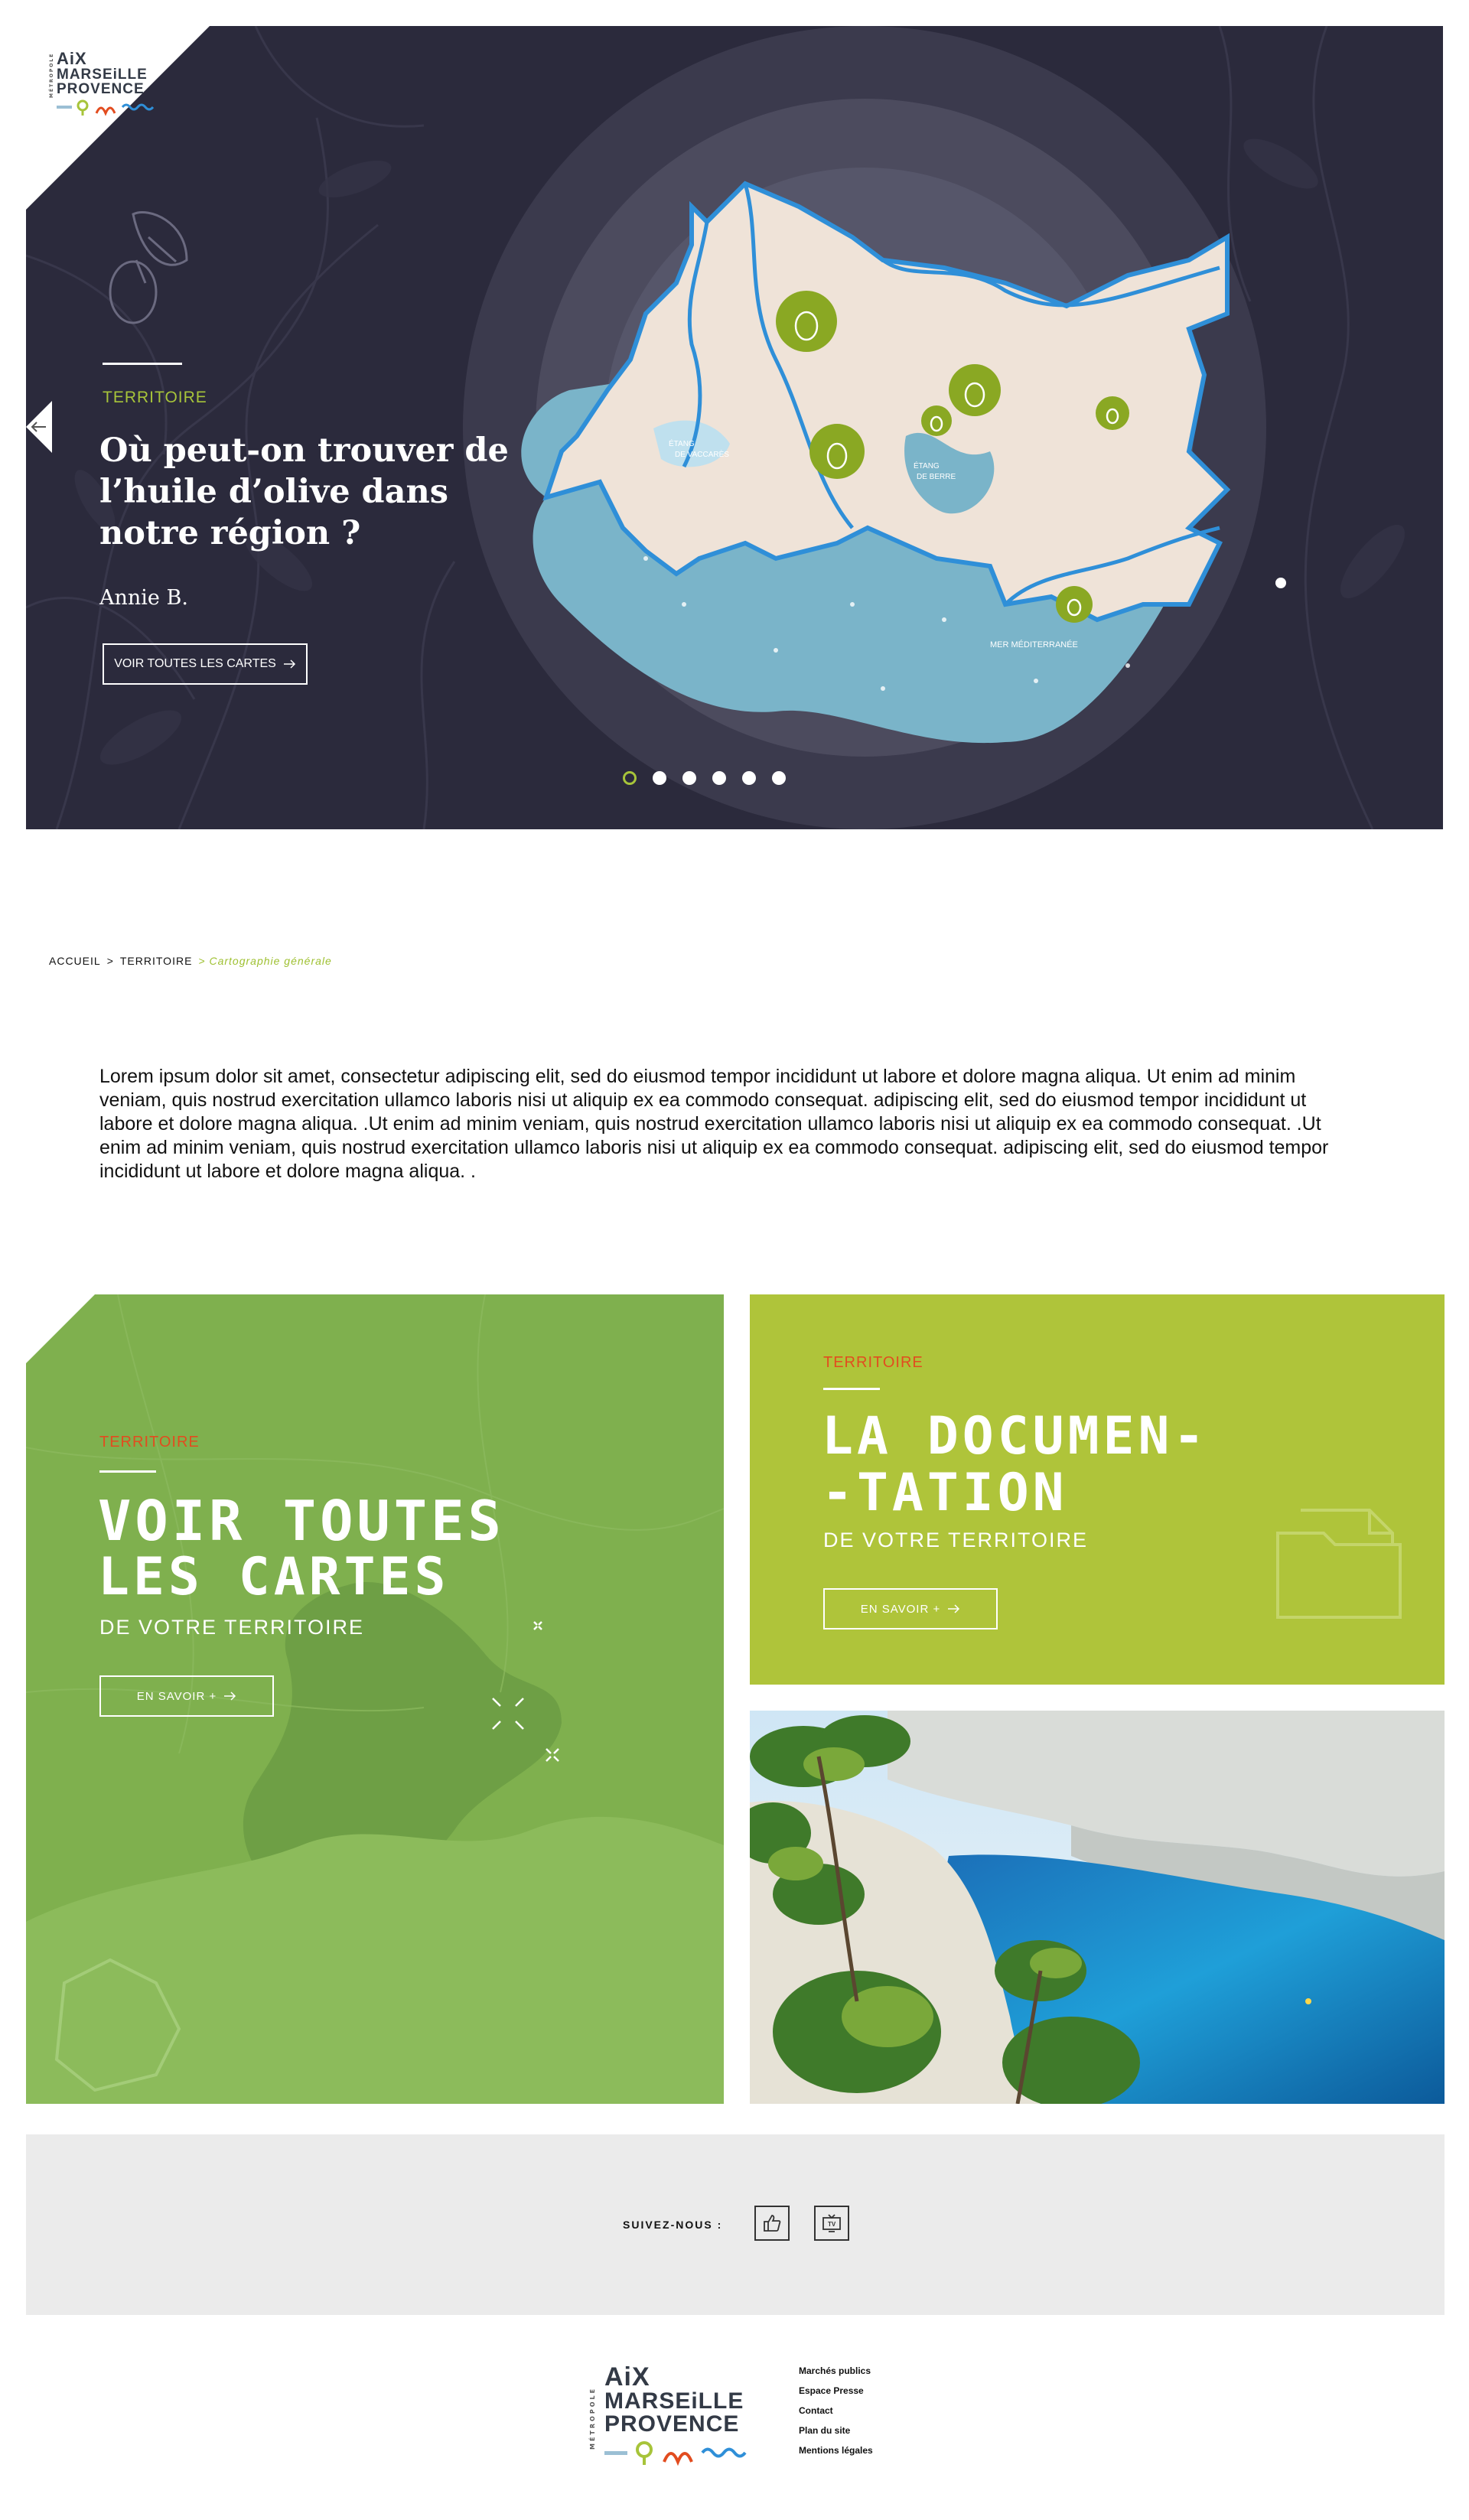 The width and height of the screenshot is (1469, 2520). I want to click on hero-author: Annie B., so click(144, 598).